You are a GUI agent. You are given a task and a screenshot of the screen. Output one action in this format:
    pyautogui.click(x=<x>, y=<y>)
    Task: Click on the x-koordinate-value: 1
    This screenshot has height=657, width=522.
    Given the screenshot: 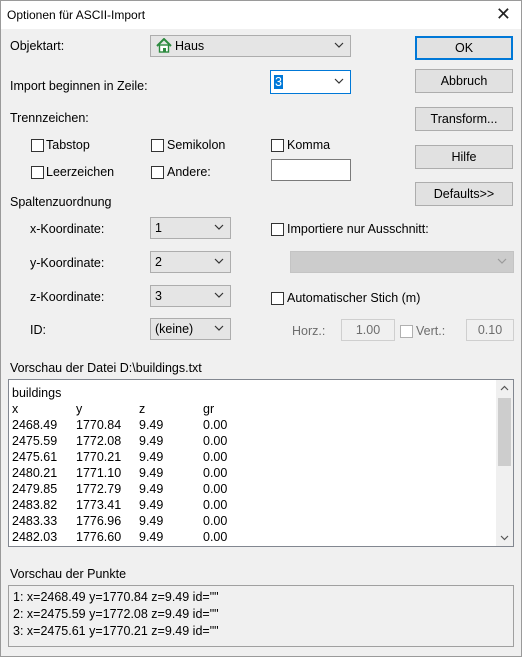 What is the action you would take?
    pyautogui.click(x=158, y=228)
    